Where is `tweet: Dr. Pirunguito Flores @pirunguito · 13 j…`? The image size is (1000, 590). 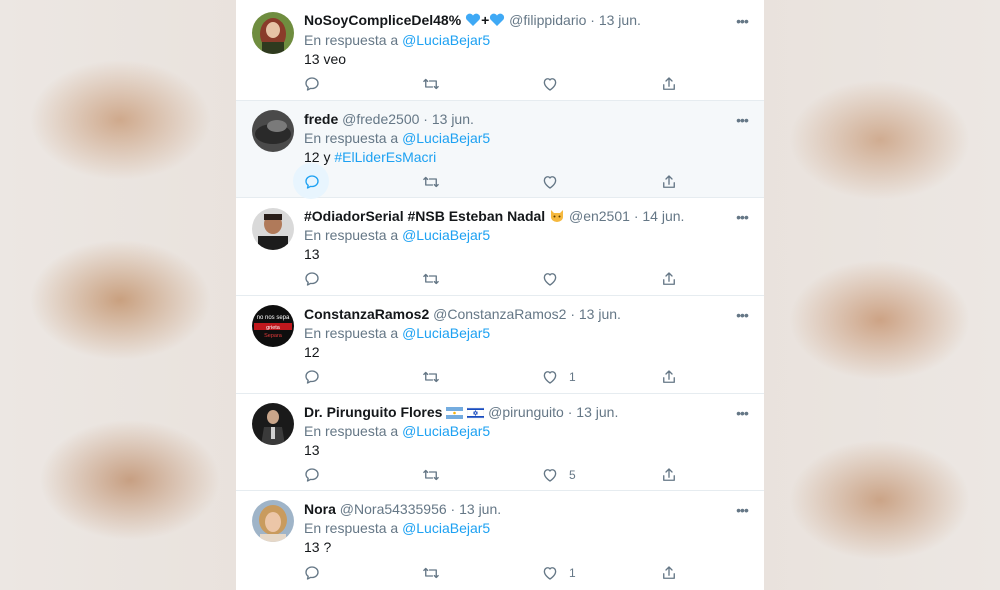
tweet: Dr. Pirunguito Flores @pirunguito · 13 j… is located at coordinates (500, 442).